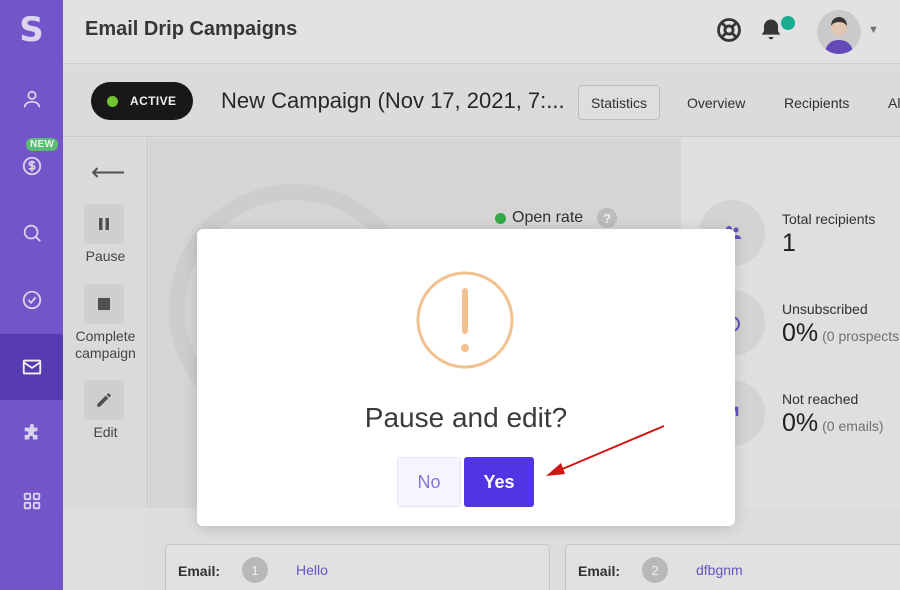 The height and width of the screenshot is (590, 900). What do you see at coordinates (466, 417) in the screenshot?
I see `dialog-title: Pause and edit?` at bounding box center [466, 417].